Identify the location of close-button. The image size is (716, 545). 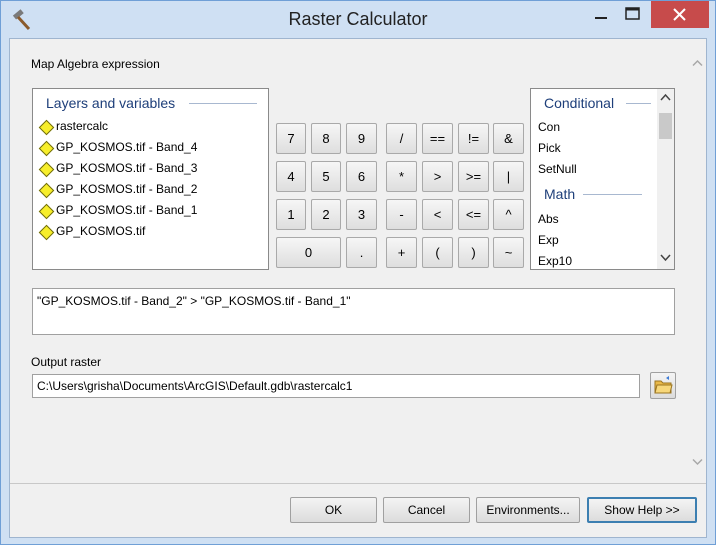
(680, 14).